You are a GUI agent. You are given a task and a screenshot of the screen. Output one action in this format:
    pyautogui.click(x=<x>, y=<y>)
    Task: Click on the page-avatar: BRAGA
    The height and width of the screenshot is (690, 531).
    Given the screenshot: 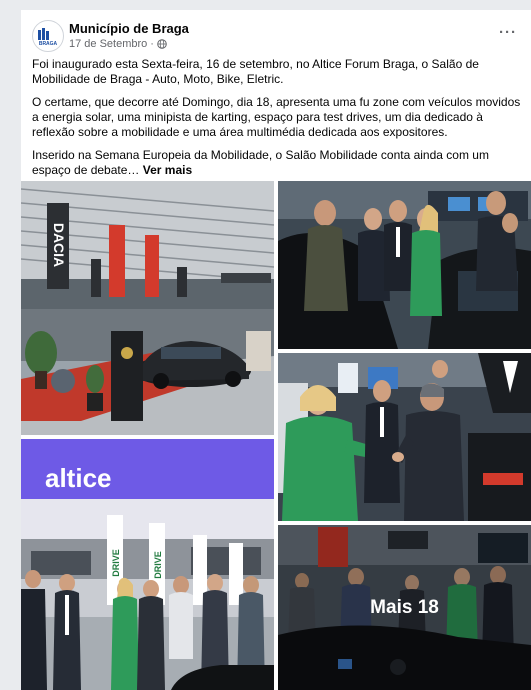 What is the action you would take?
    pyautogui.click(x=48, y=36)
    